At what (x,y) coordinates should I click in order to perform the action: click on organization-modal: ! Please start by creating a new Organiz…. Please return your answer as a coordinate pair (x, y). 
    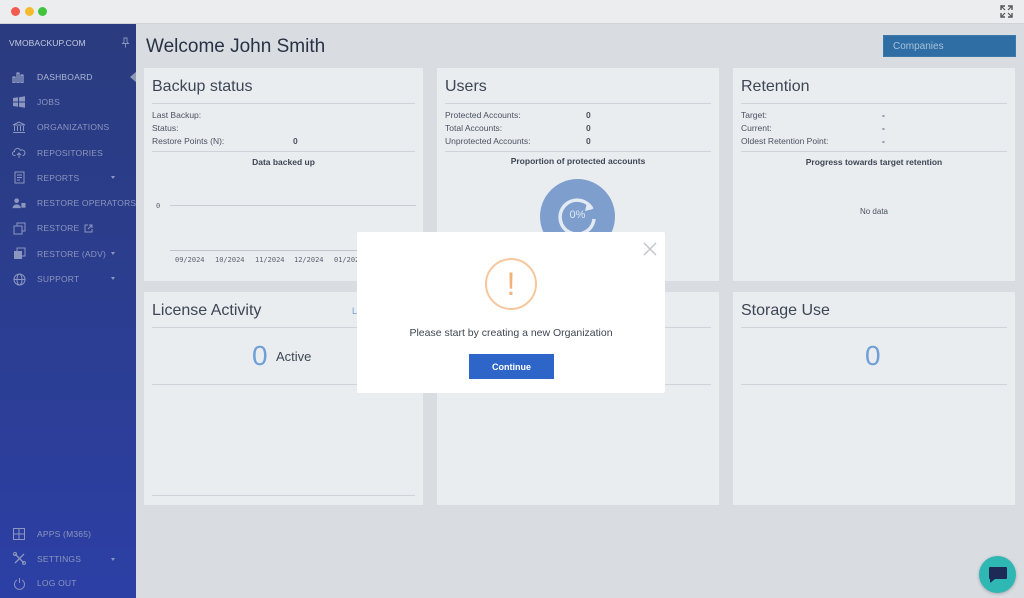
    Looking at the image, I should click on (511, 312).